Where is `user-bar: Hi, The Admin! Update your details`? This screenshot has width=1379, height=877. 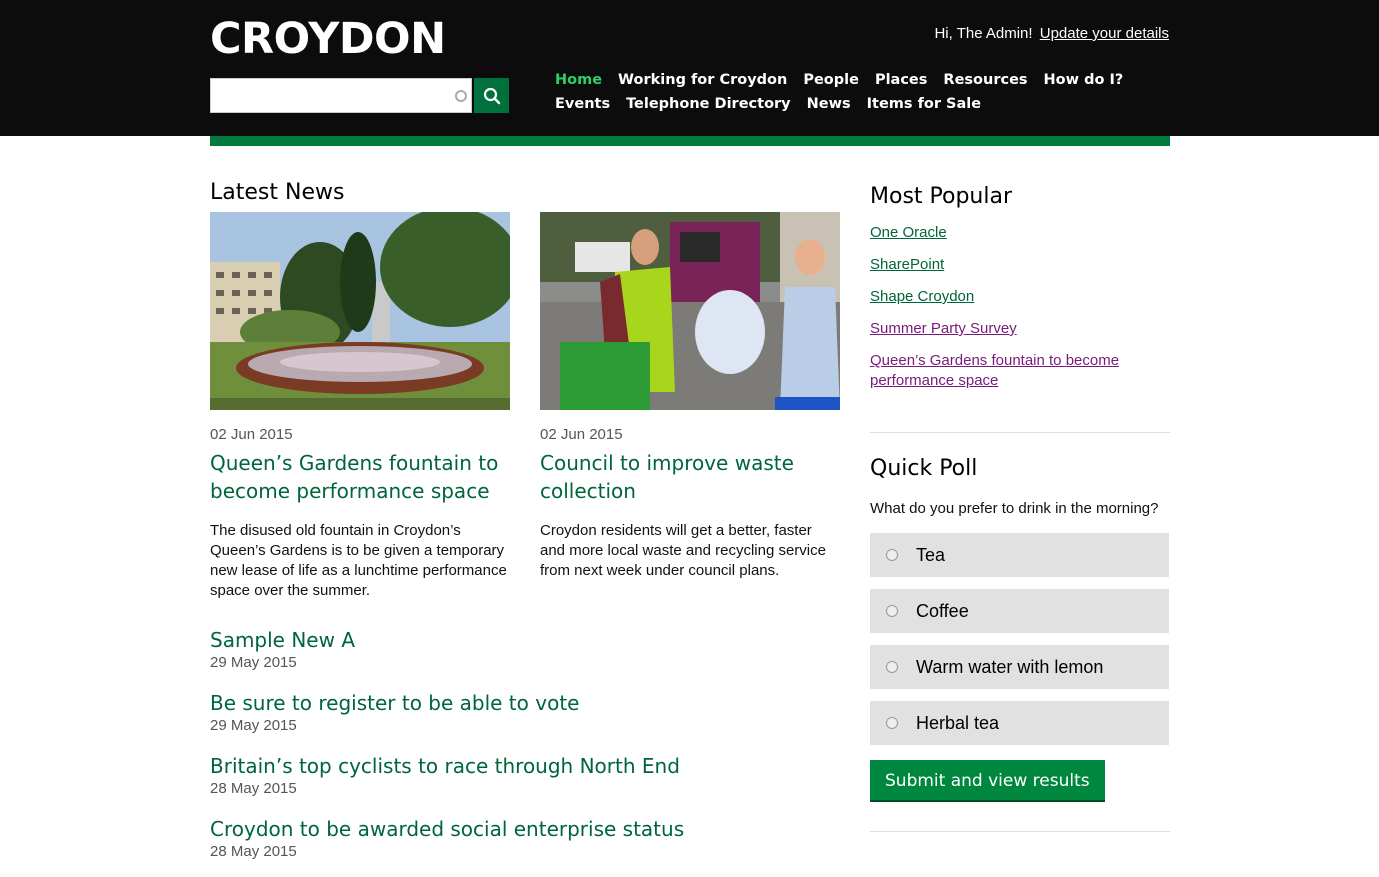 user-bar: Hi, The Admin! Update your details is located at coordinates (1051, 33).